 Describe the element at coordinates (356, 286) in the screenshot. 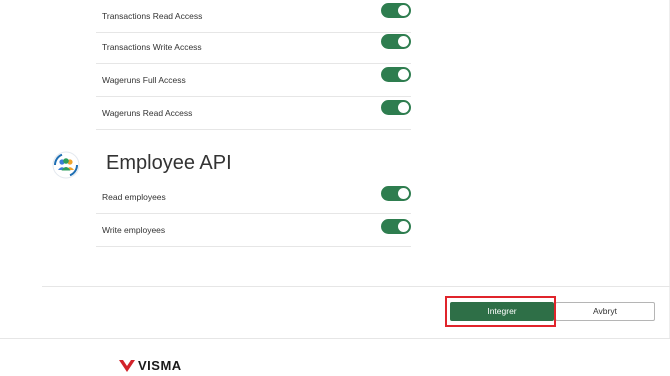

I see `footer-divider` at that location.